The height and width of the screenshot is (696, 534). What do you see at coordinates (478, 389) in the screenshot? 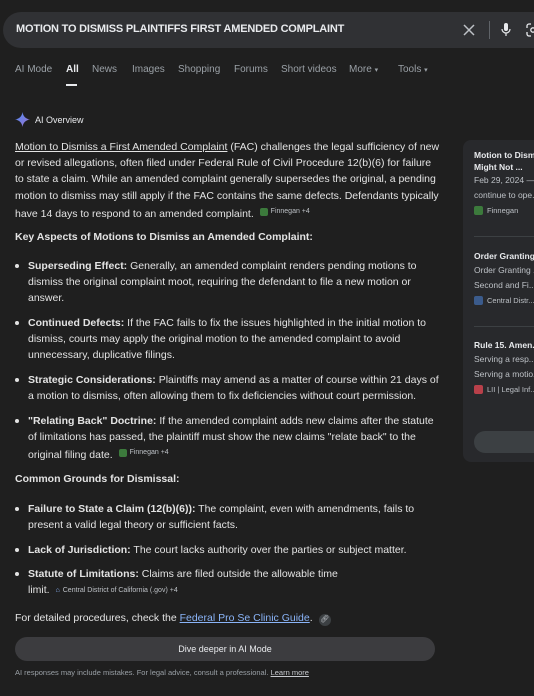
I see `lii-icon` at bounding box center [478, 389].